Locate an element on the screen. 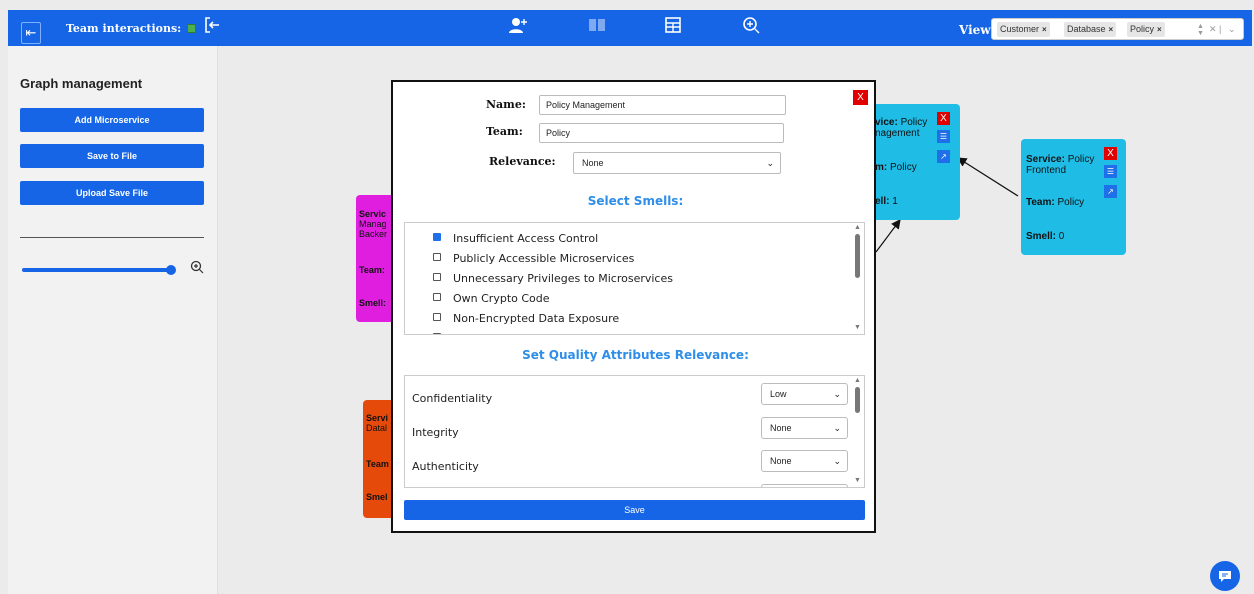 This screenshot has width=1254, height=594. smell-label: Insufficient Access Control is located at coordinates (526, 238).